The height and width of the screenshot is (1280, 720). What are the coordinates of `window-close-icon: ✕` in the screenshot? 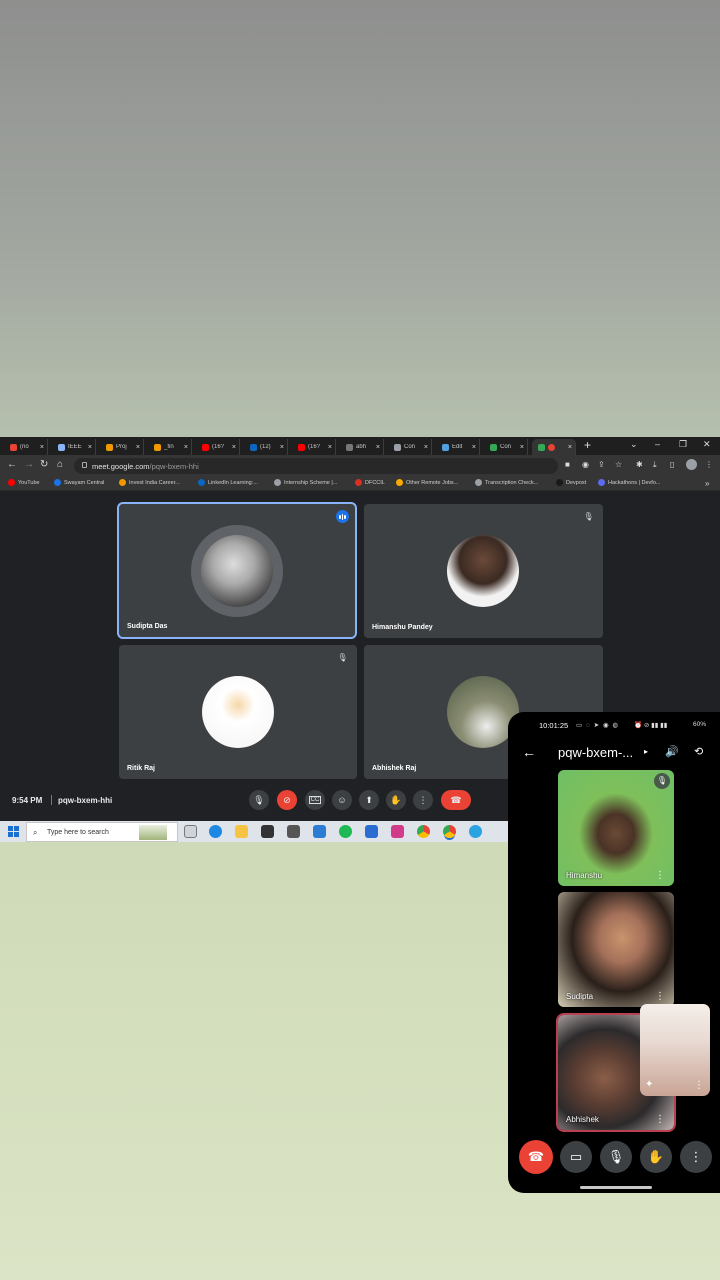 It's located at (707, 444).